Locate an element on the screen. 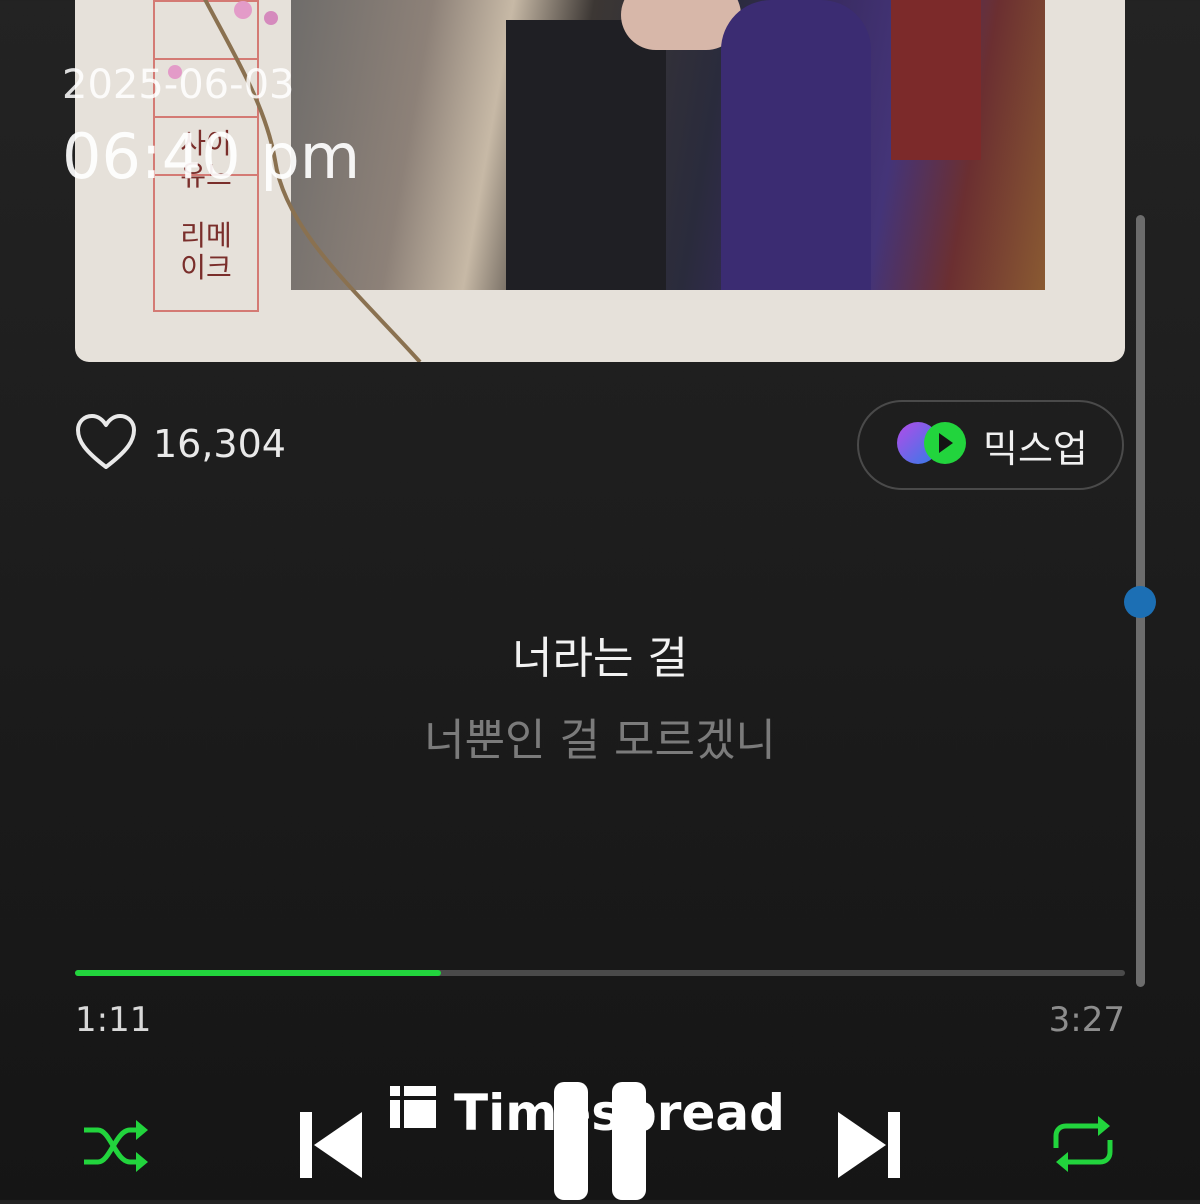  watermark-logo-icon is located at coordinates (413, 1113).